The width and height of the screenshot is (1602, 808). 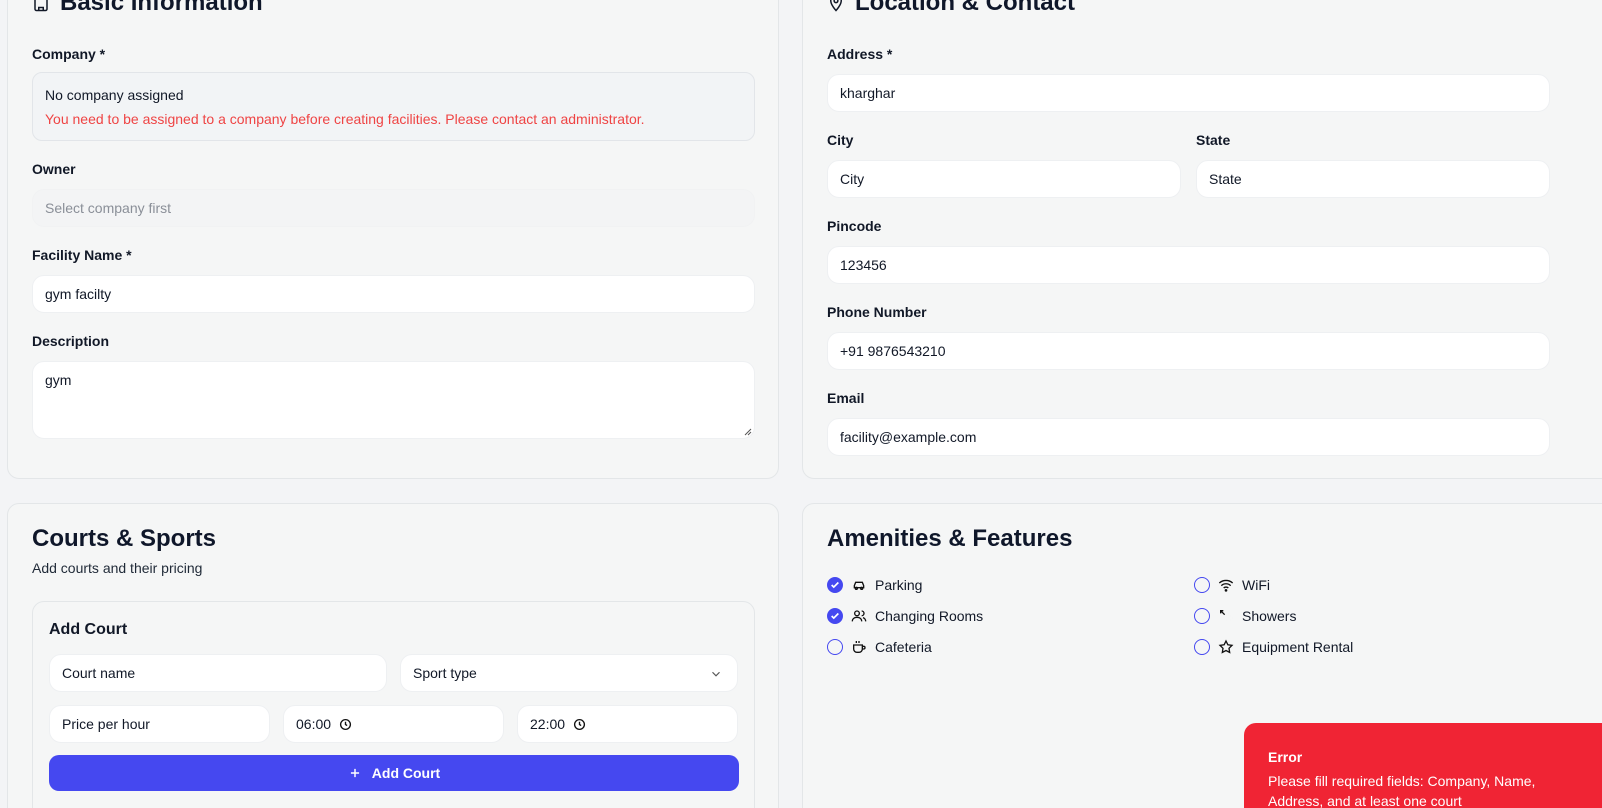 What do you see at coordinates (859, 616) in the screenshot?
I see `users-icon` at bounding box center [859, 616].